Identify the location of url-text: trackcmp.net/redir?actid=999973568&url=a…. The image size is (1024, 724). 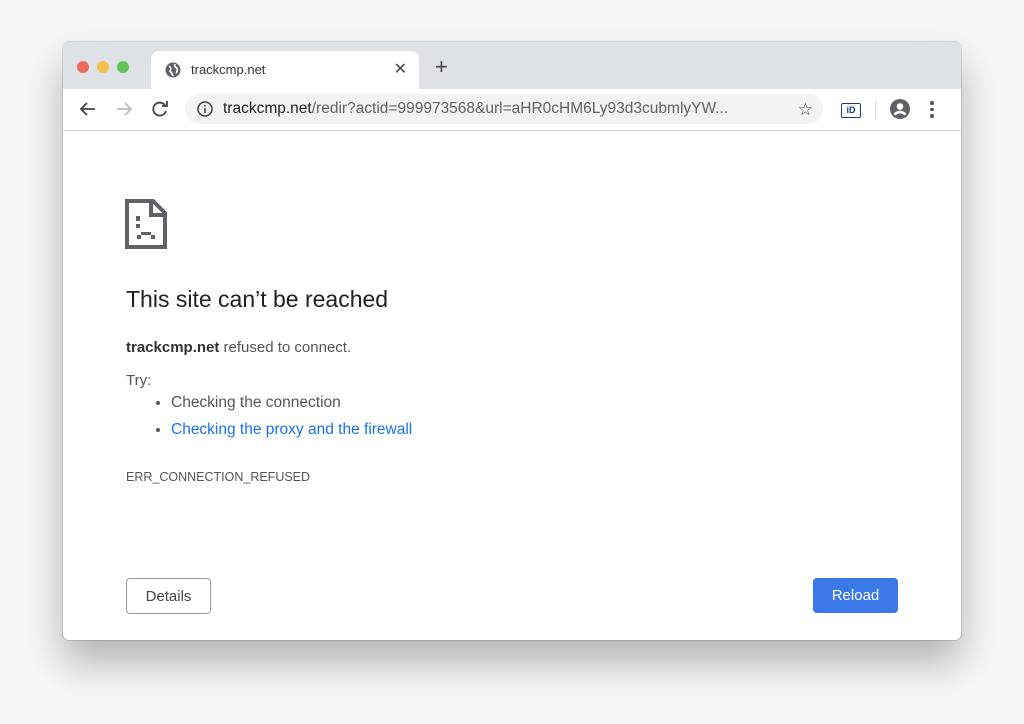
(475, 109).